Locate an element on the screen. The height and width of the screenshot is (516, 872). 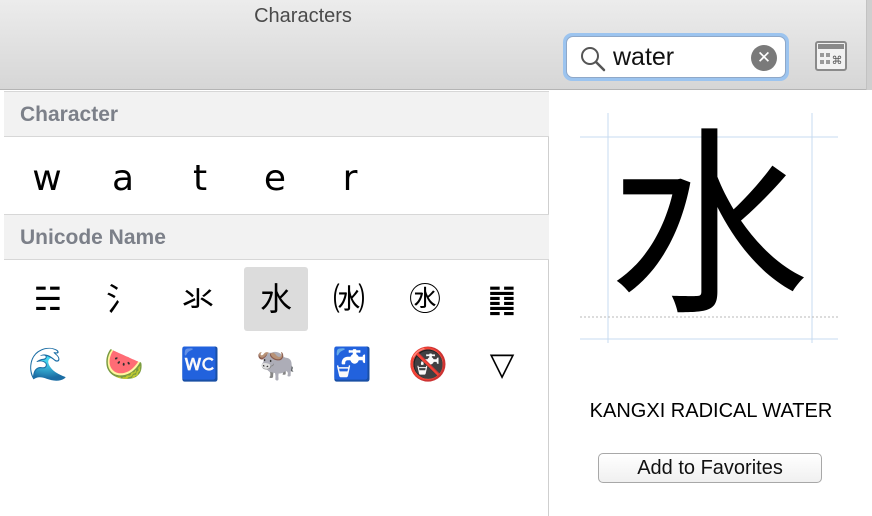
selected-glyph: 水 is located at coordinates (708, 227).